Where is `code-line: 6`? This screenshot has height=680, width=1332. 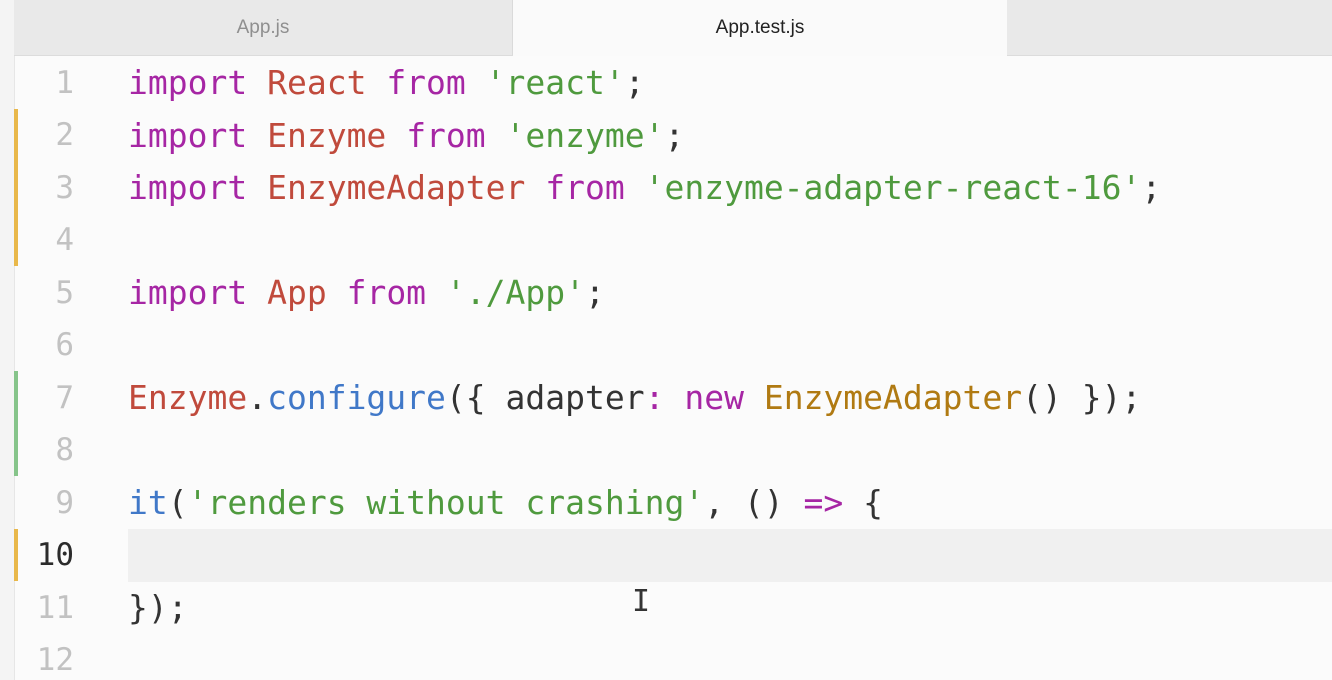 code-line: 6 is located at coordinates (673, 345).